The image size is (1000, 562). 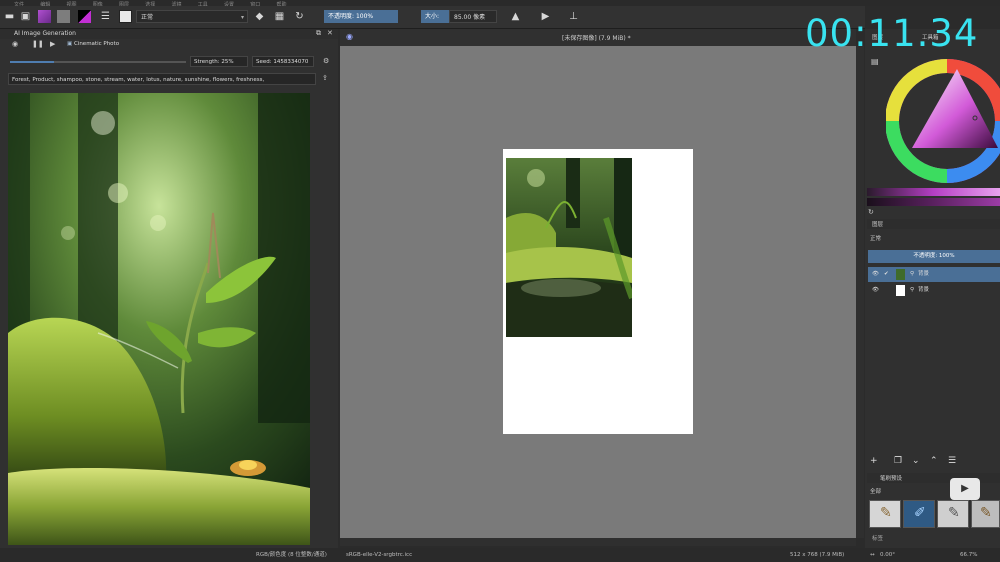 I want to click on brush-presets-title: 笔刷预设, so click(x=891, y=479).